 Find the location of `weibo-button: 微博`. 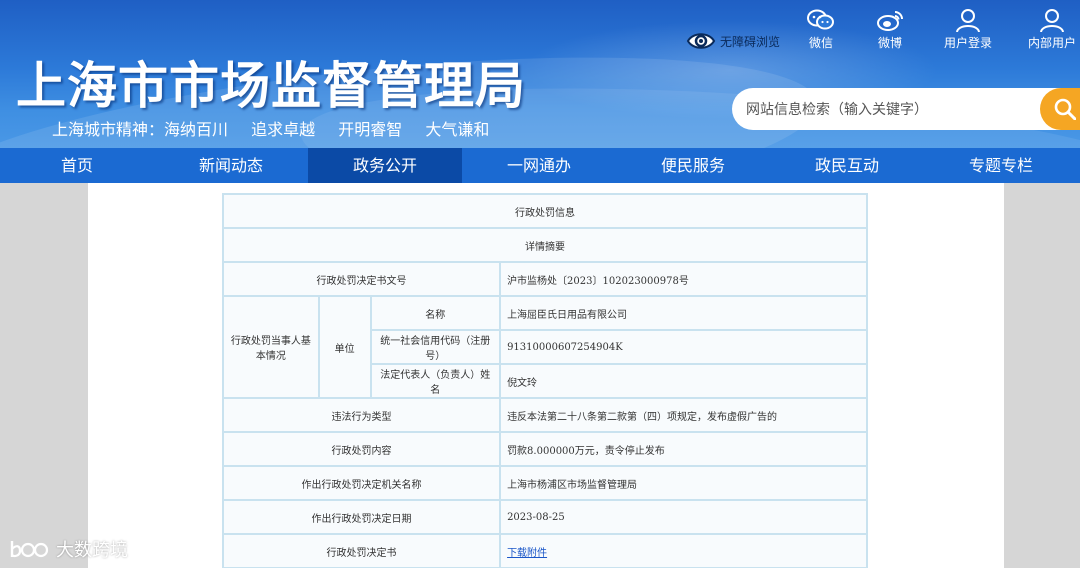

weibo-button: 微博 is located at coordinates (890, 30).